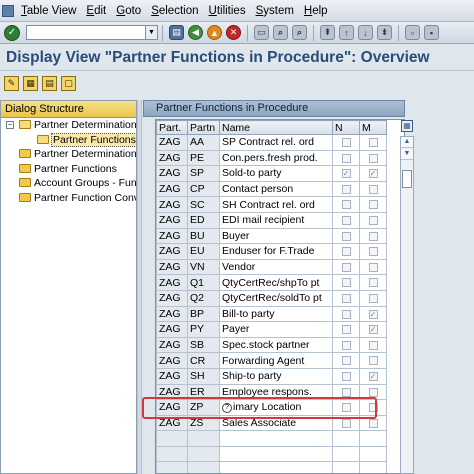  I want to click on collapse-icon: −, so click(10, 125).